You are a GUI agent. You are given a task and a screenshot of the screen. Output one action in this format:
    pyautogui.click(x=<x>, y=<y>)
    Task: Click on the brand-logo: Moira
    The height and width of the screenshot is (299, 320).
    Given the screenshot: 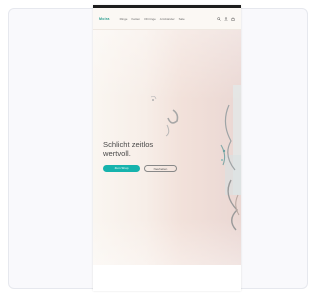 What is the action you would take?
    pyautogui.click(x=104, y=19)
    